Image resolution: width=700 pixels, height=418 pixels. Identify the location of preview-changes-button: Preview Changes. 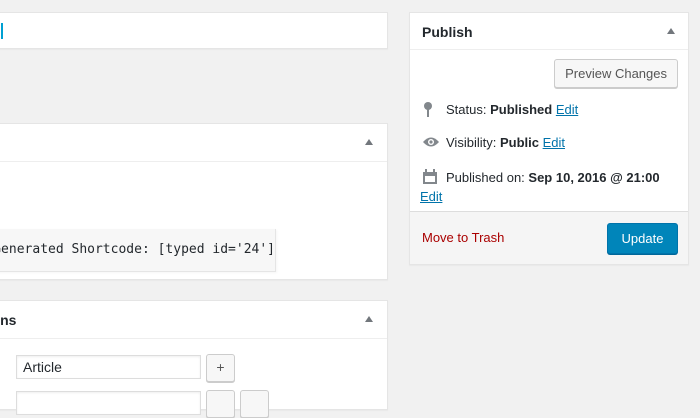
(616, 73).